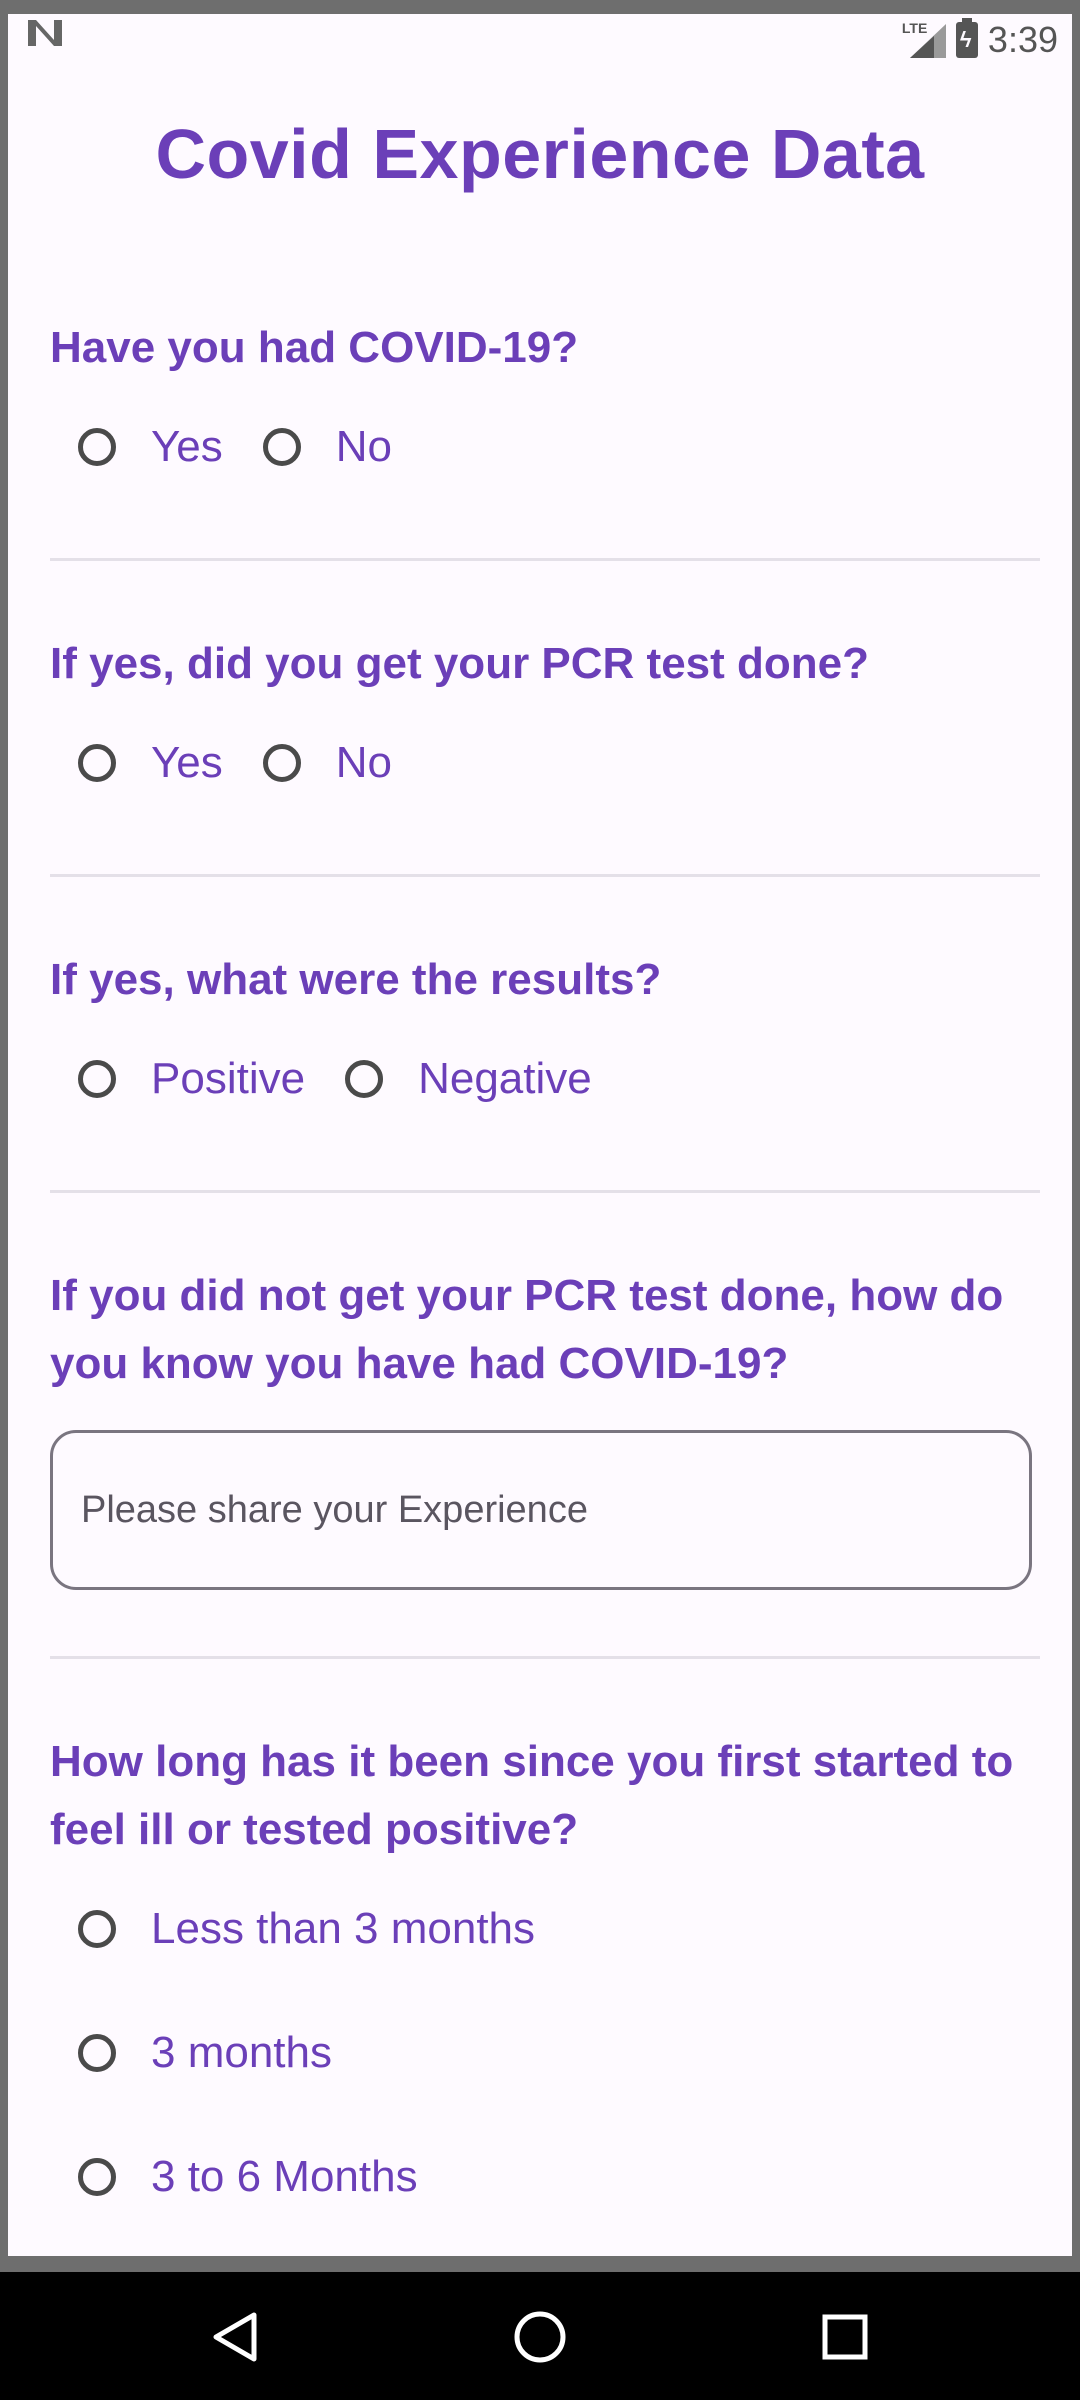  I want to click on radio-3-to-6-months: 3 to 6 Months, so click(248, 2177).